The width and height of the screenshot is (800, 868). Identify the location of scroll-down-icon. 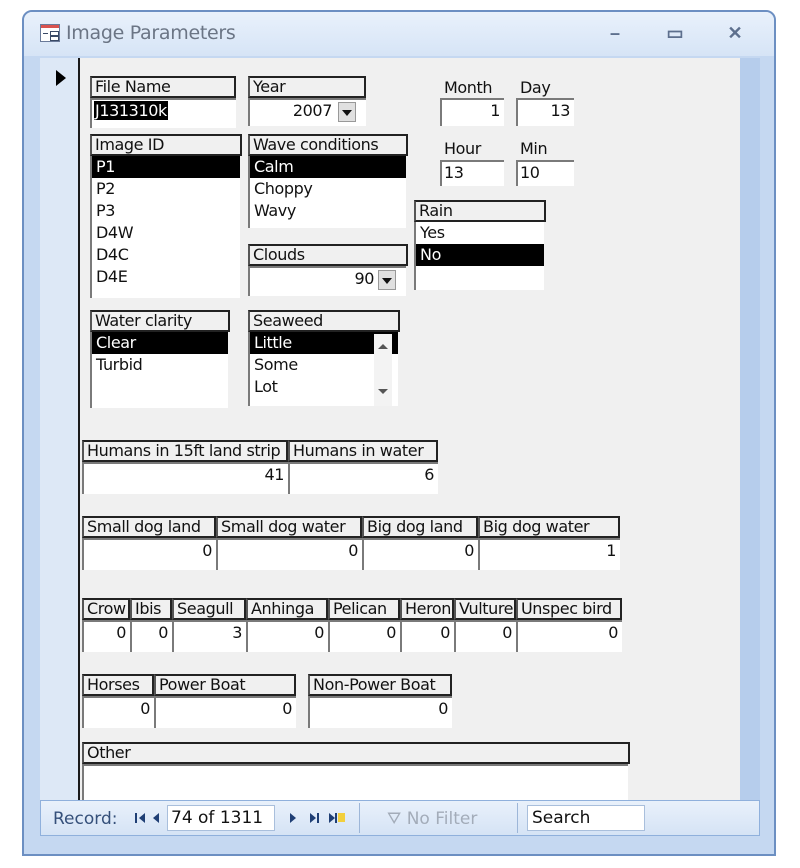
(383, 391).